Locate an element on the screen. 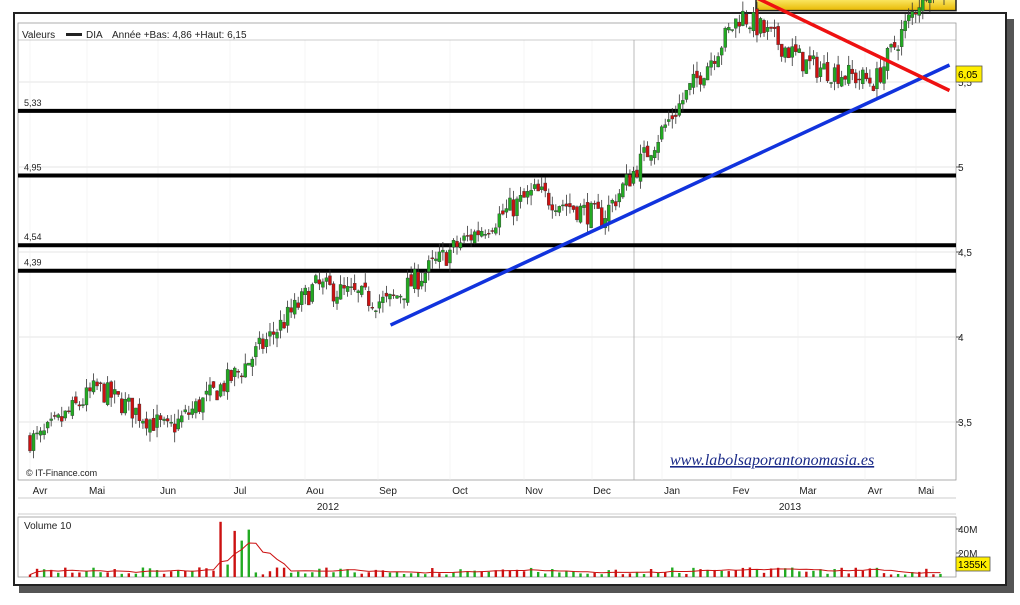 The width and height of the screenshot is (1020, 605). x-tick-label: Mai is located at coordinates (97, 491).